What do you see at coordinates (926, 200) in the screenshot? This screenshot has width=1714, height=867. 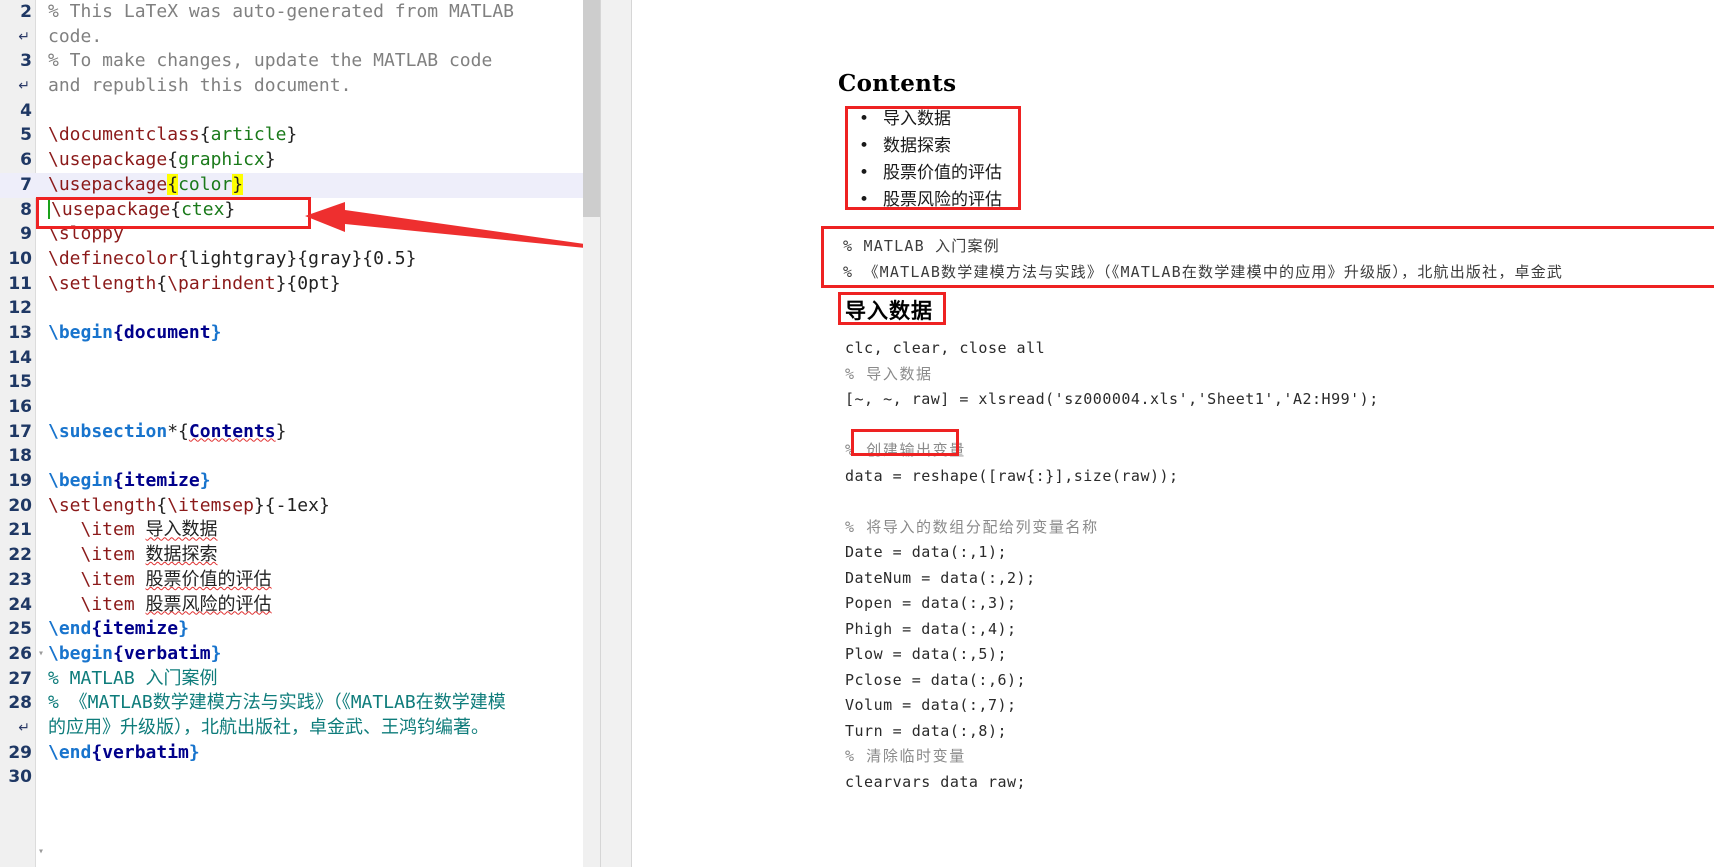 I see `pdf-list-item: 股票风险的评估` at bounding box center [926, 200].